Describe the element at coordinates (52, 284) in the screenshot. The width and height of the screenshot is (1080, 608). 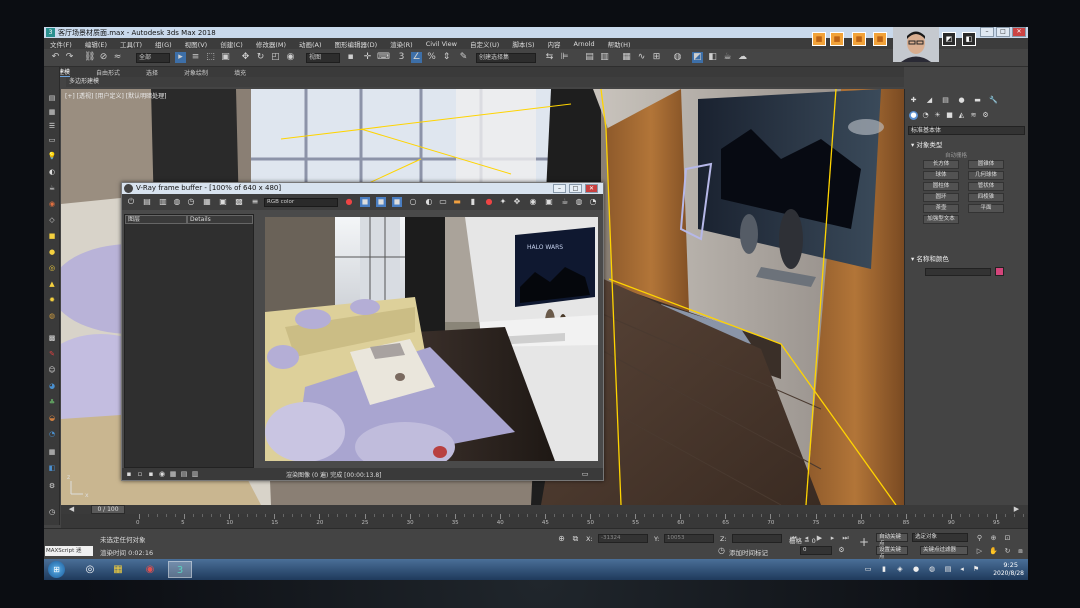
I see `cone-icon: ▲` at that location.